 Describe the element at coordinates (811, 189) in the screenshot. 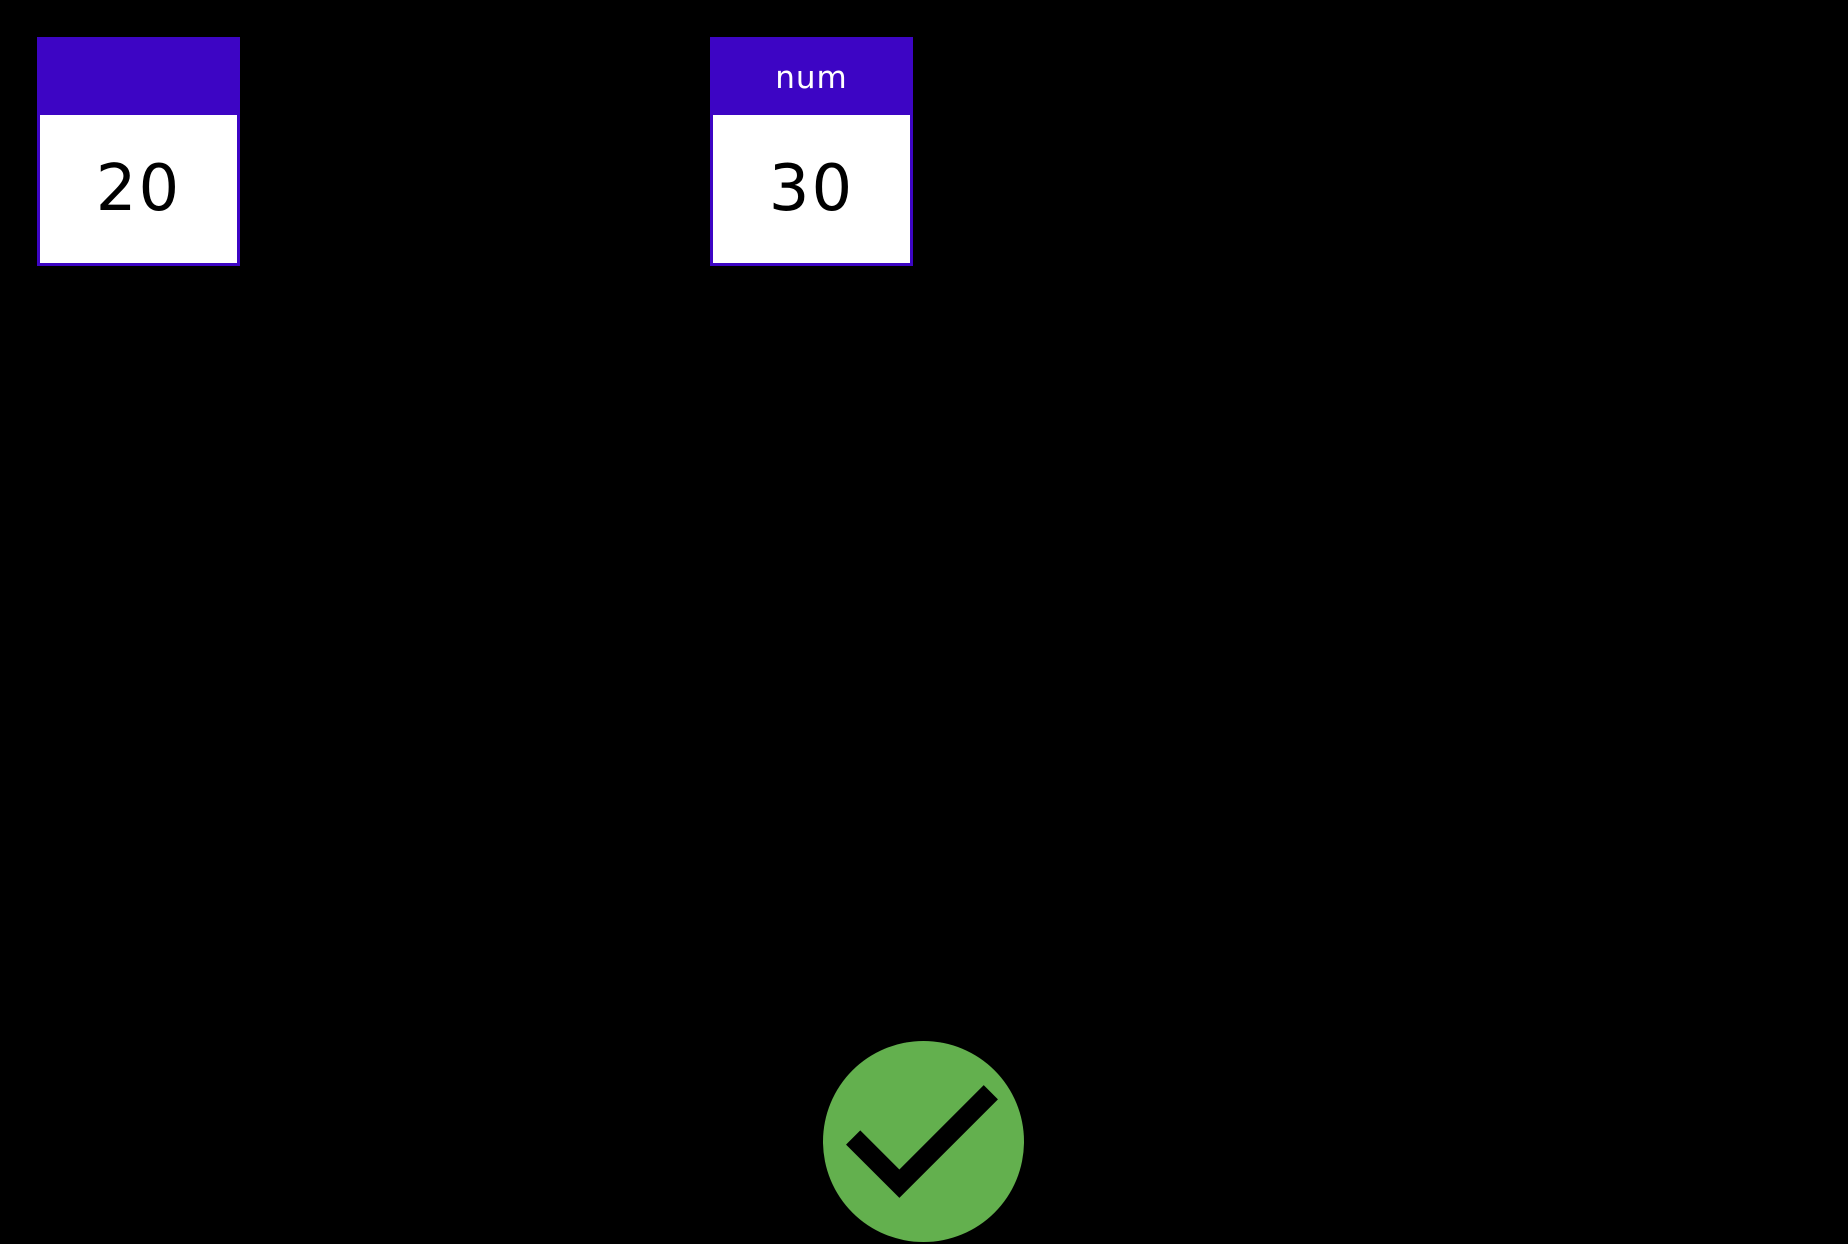

I see `variable-value: 30` at that location.